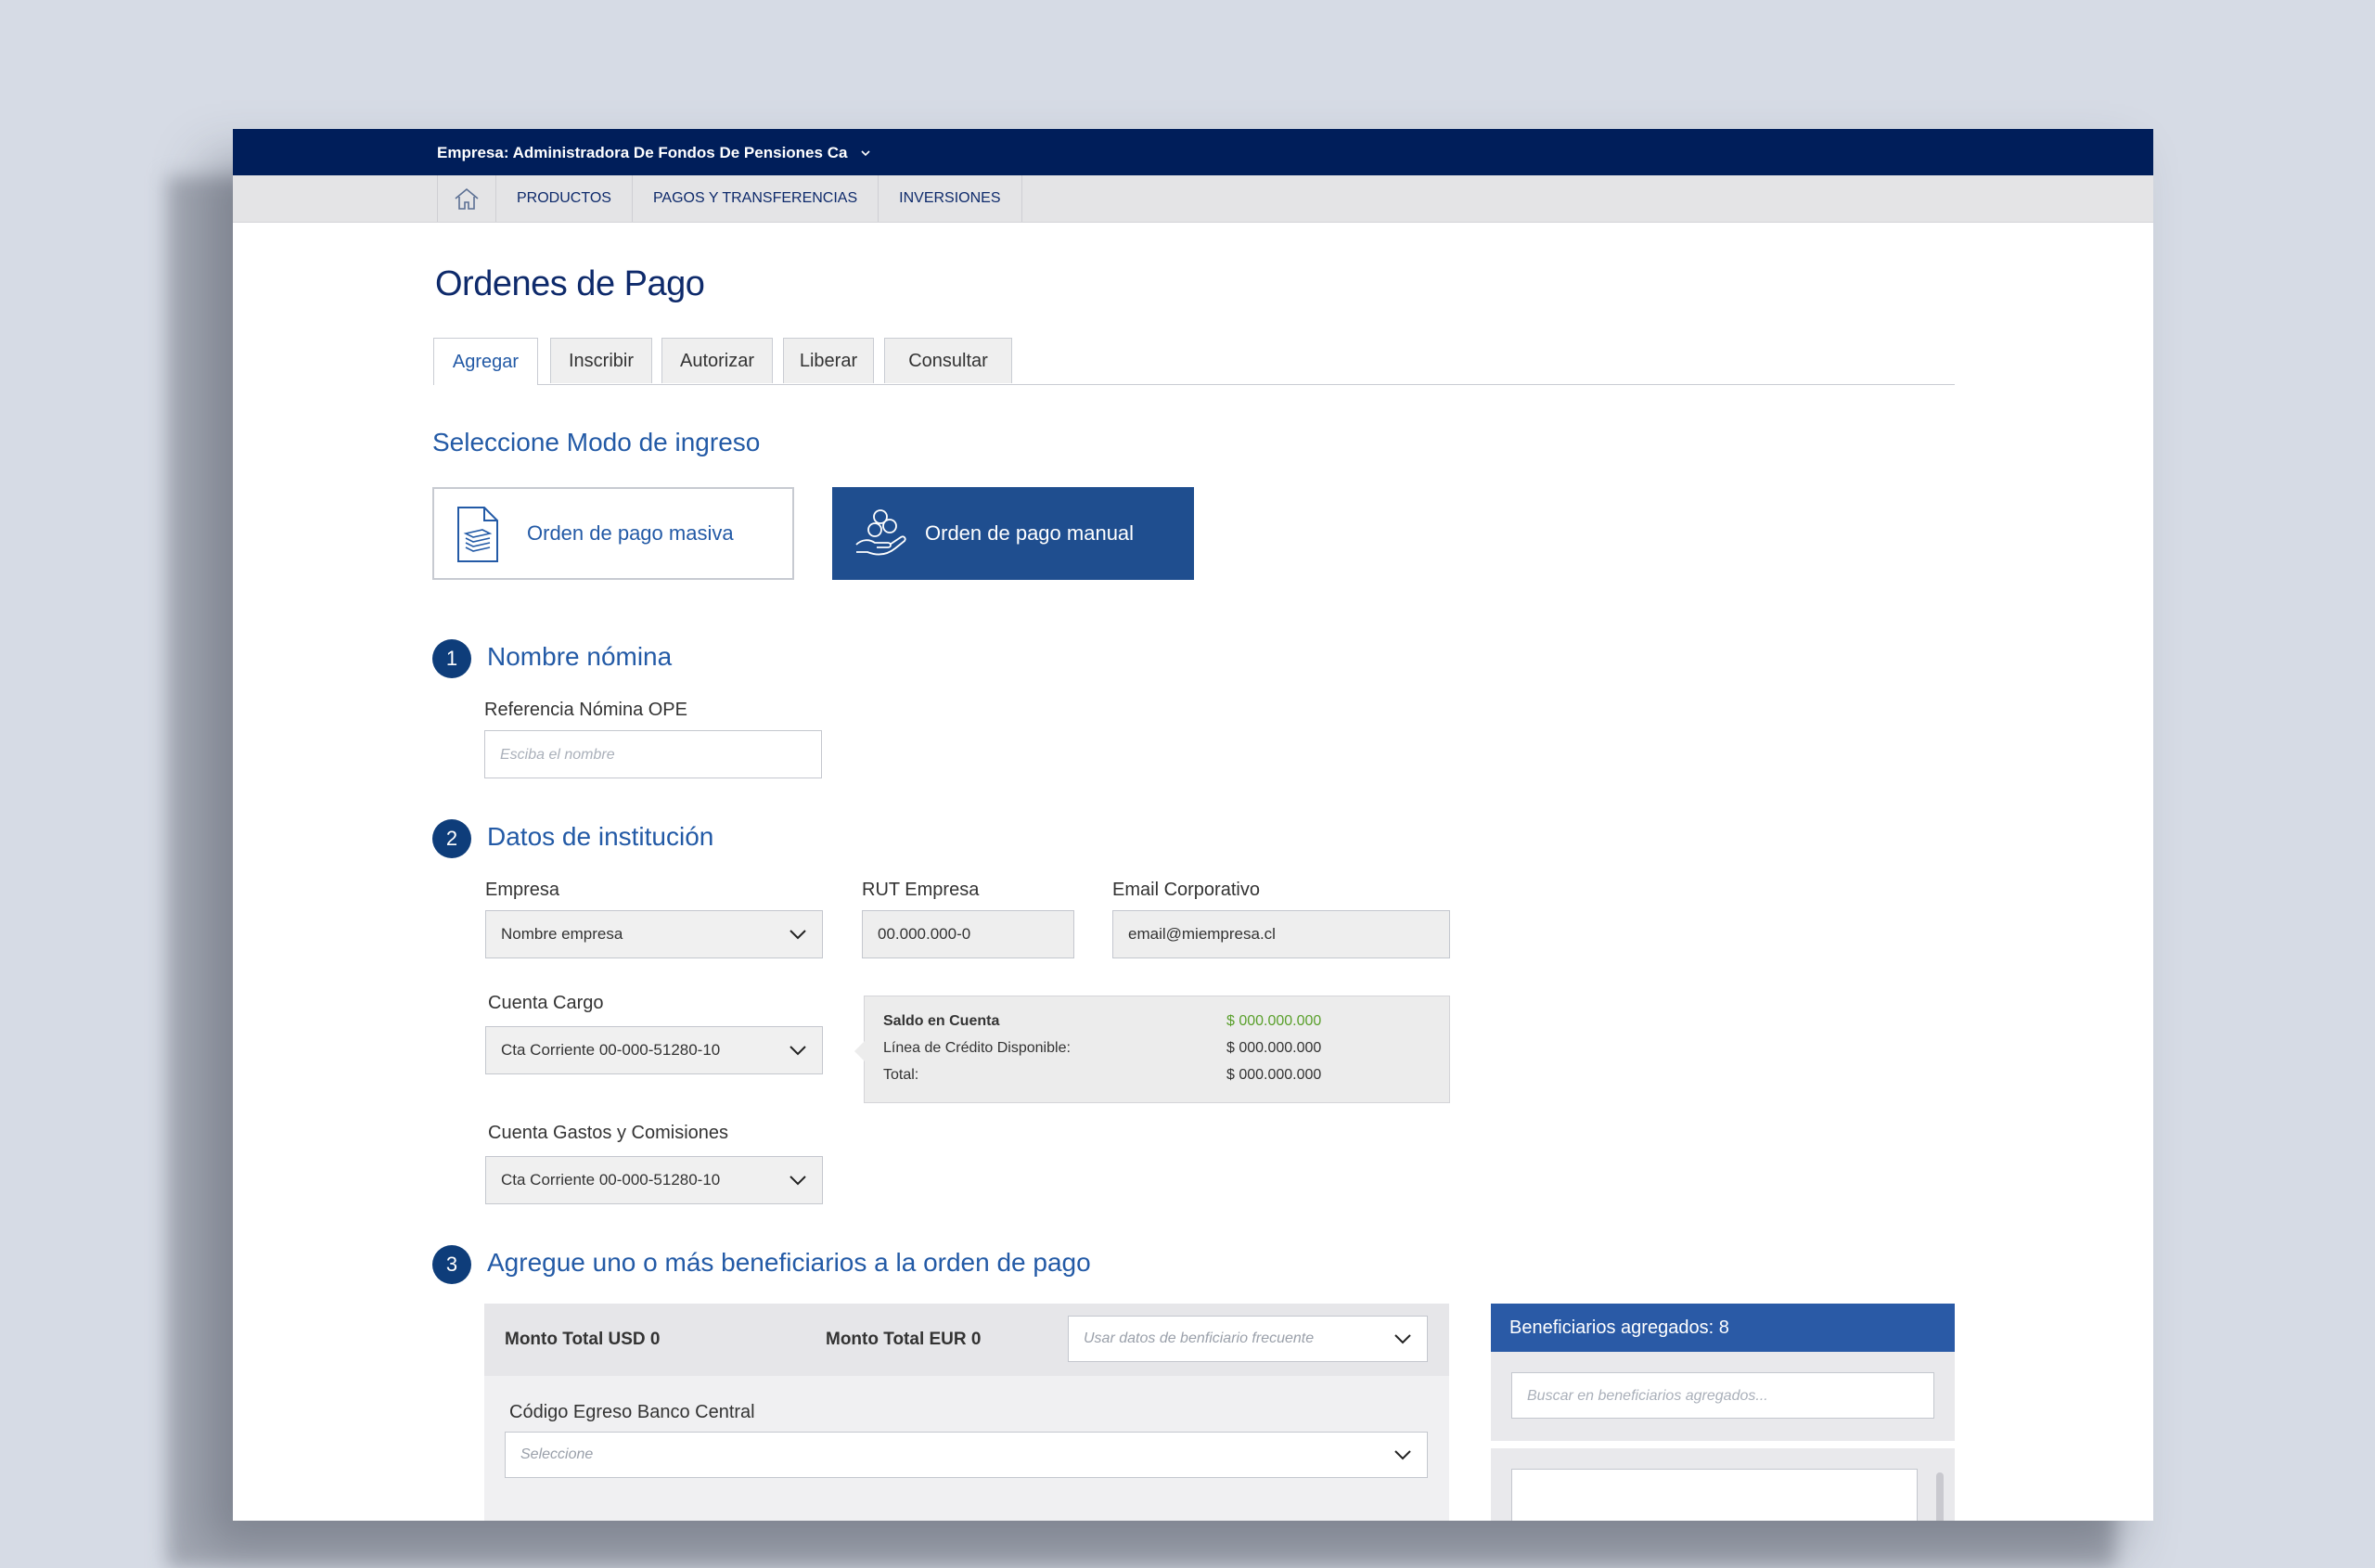 Image resolution: width=2375 pixels, height=1568 pixels. Describe the element at coordinates (968, 934) in the screenshot. I see `rut-field: 00.000.000-0` at that location.